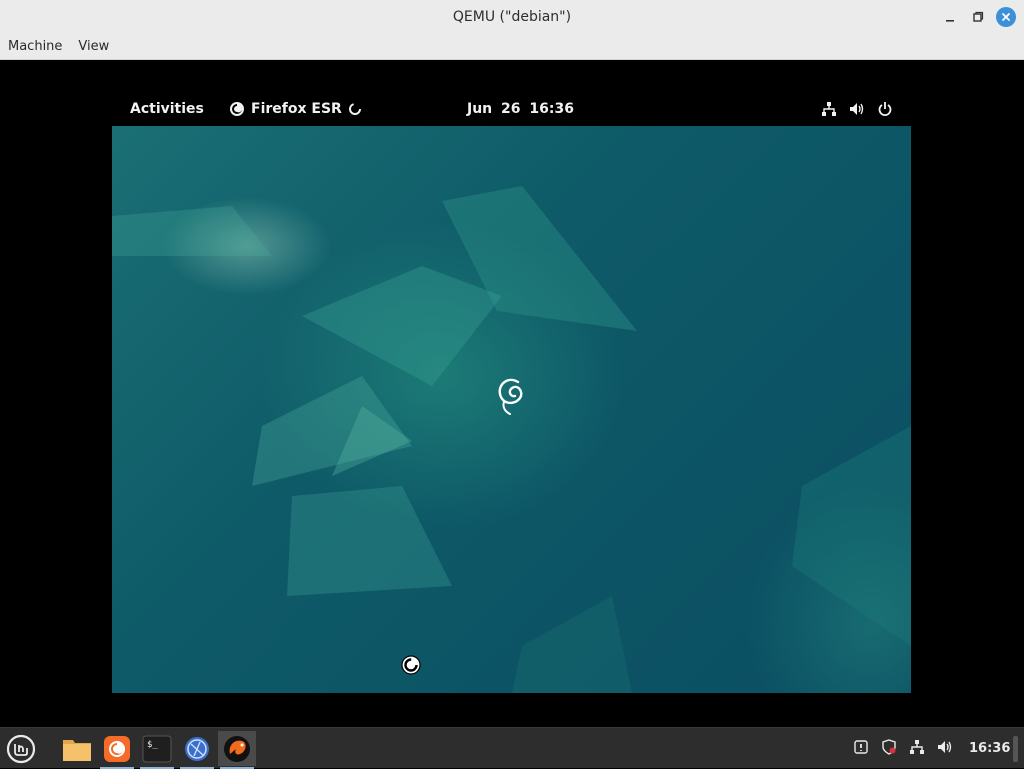 The width and height of the screenshot is (1024, 769). Describe the element at coordinates (167, 109) in the screenshot. I see `activities-button: Activities` at that location.